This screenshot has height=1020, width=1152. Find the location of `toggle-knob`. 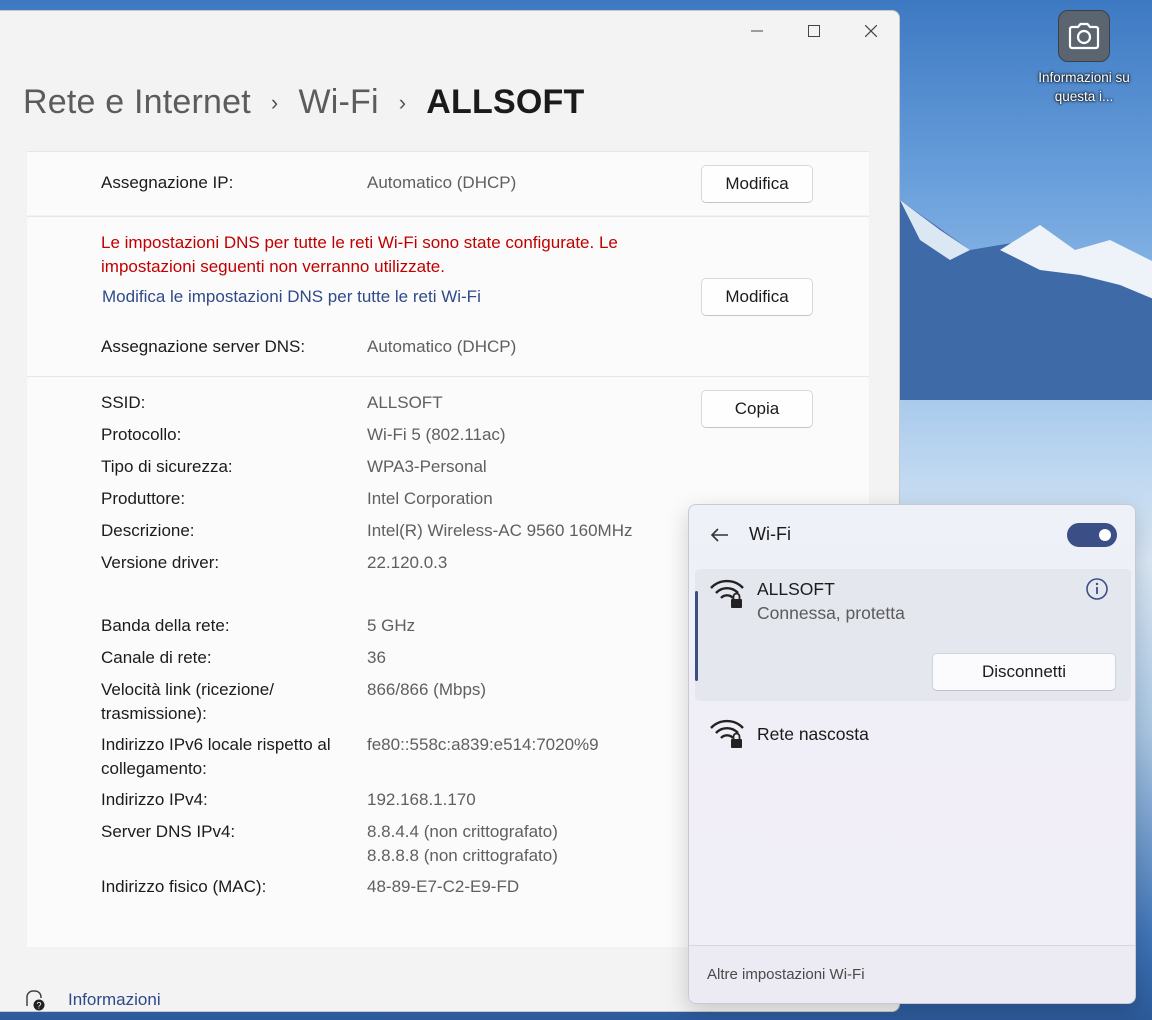

toggle-knob is located at coordinates (1105, 535).